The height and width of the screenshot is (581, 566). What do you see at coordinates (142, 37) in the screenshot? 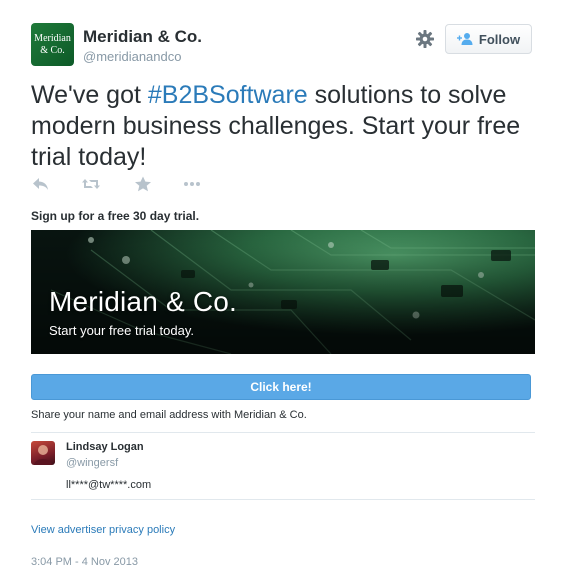
I see `display-name: Meridian & Co.` at bounding box center [142, 37].